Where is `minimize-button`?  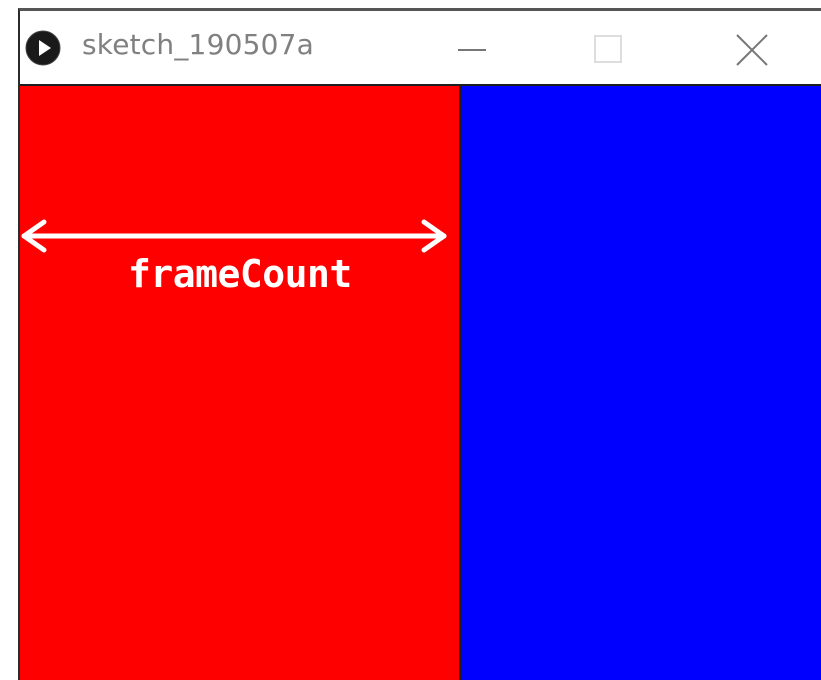
minimize-button is located at coordinates (472, 49).